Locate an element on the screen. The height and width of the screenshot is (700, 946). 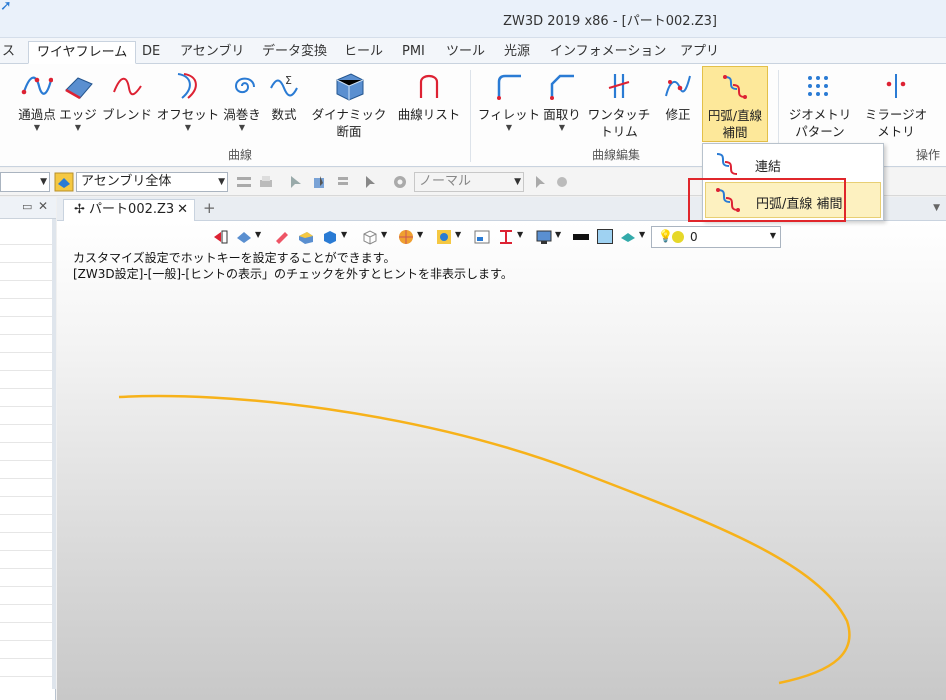
equation-curve-icon: Σ is located at coordinates (284, 85).